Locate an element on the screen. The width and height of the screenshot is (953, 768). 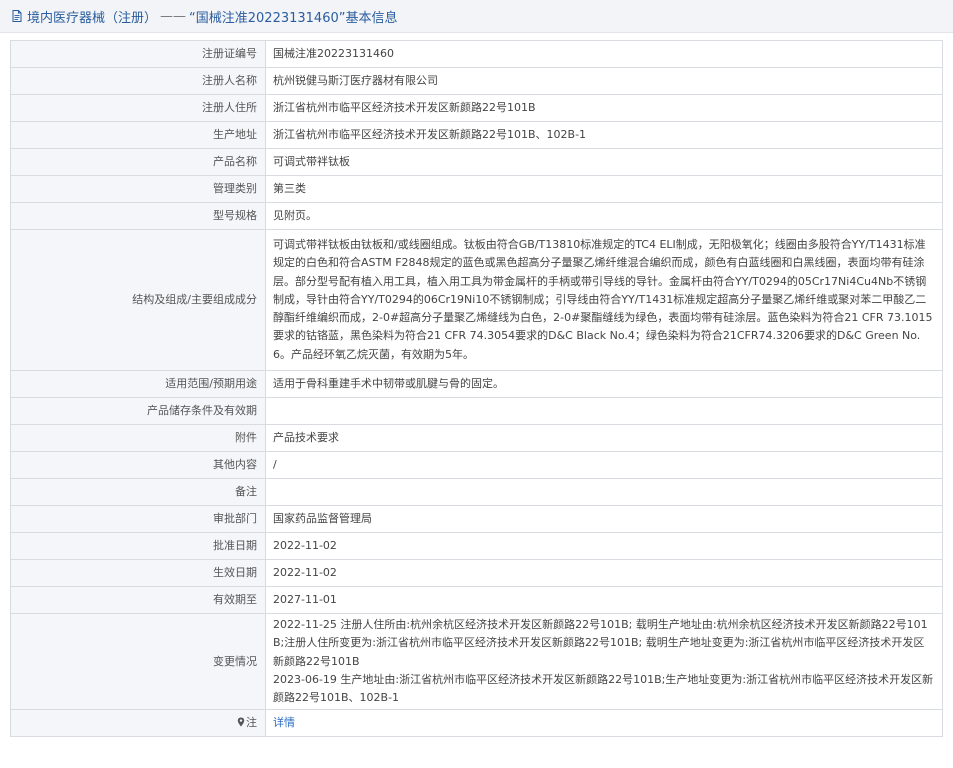
row-label-note: 注 is located at coordinates (138, 723).